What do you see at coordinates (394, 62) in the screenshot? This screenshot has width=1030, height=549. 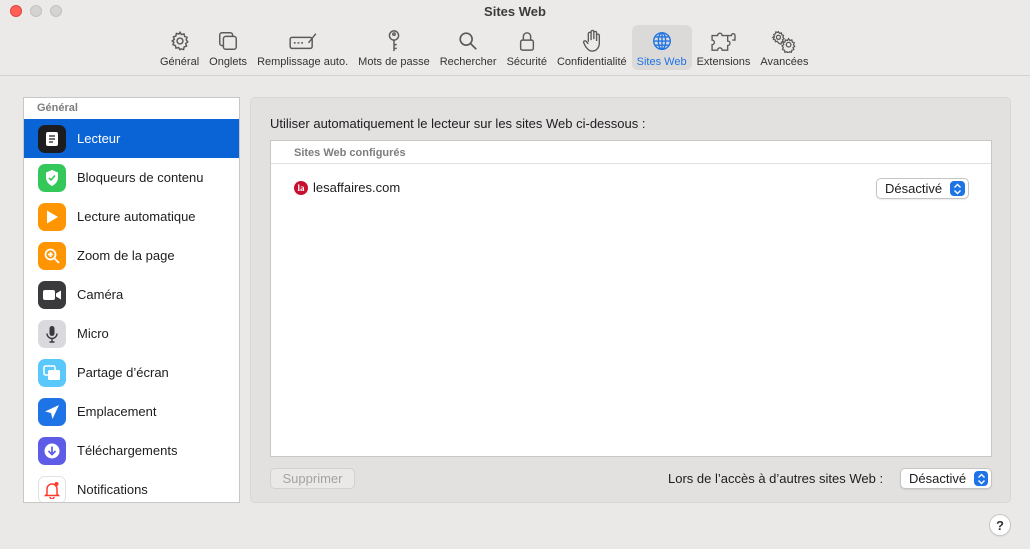 I see `tab-passwords-label: Mots de passe` at bounding box center [394, 62].